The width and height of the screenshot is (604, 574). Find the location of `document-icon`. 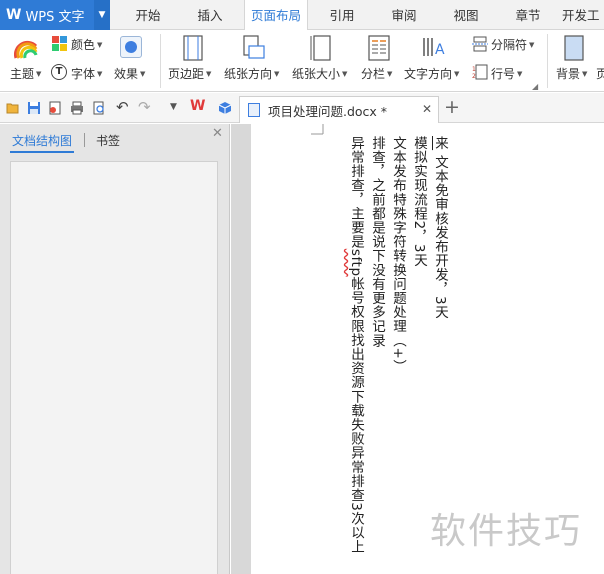

document-icon is located at coordinates (254, 110).